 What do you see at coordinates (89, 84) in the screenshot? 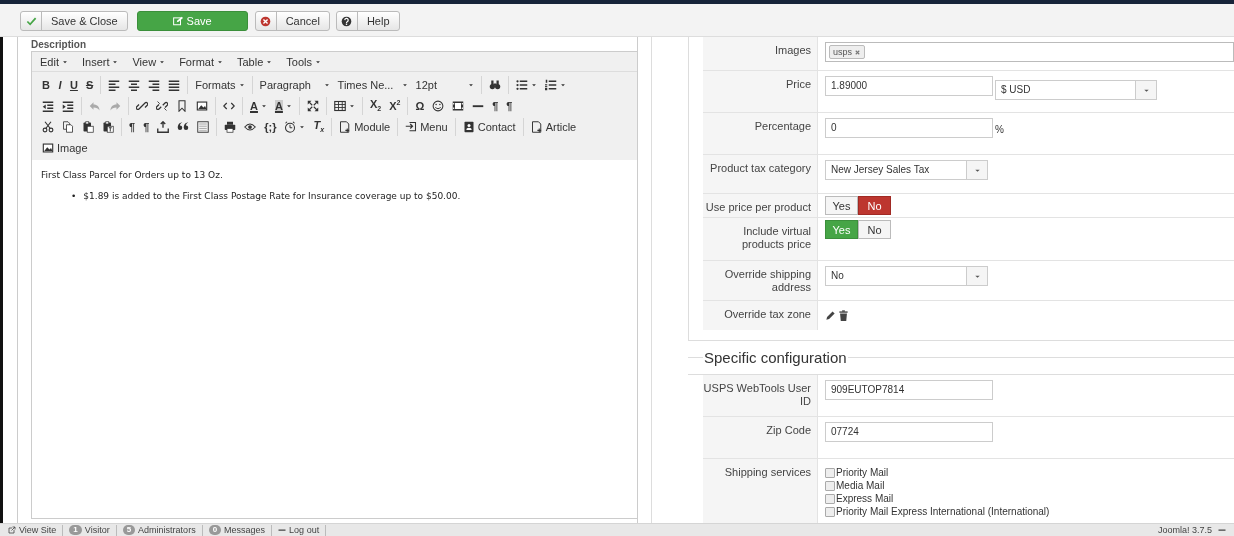
I see `strikethrough-button: S` at bounding box center [89, 84].